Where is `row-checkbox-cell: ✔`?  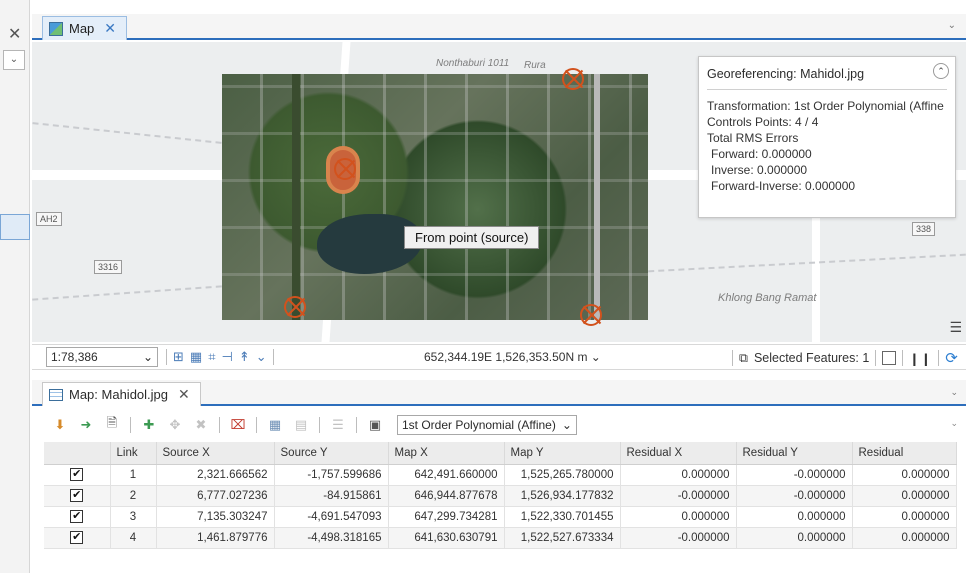 row-checkbox-cell: ✔ is located at coordinates (77, 496).